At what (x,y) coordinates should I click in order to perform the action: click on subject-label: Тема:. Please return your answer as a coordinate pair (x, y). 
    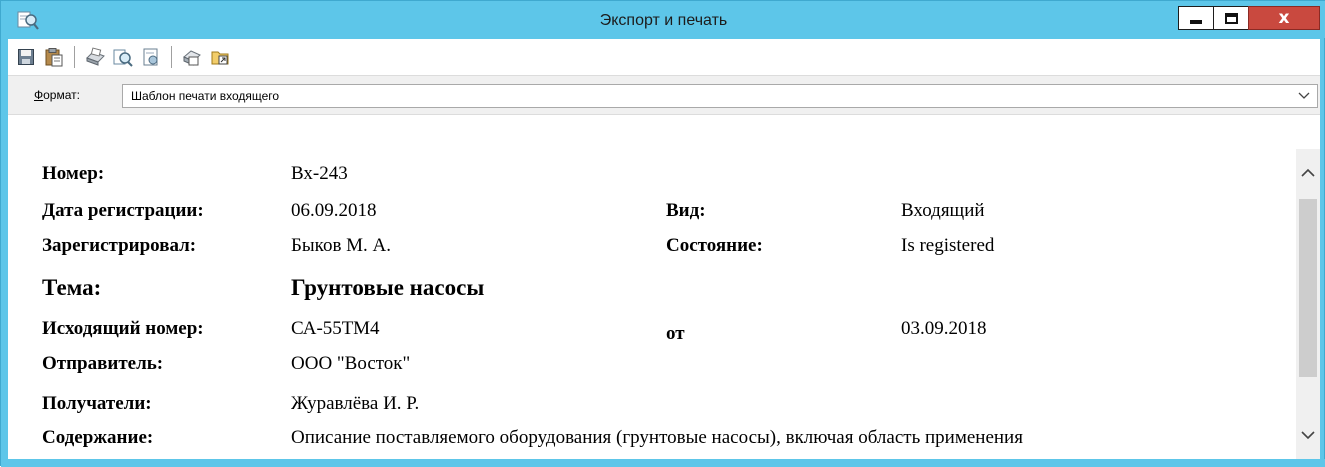
    Looking at the image, I should click on (72, 287).